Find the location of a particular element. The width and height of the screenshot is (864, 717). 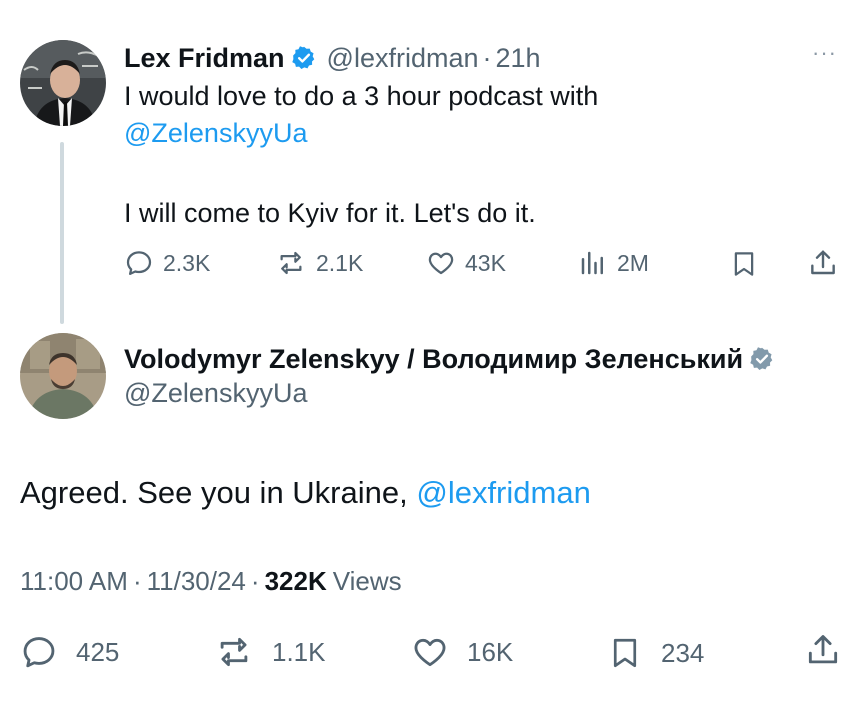

repost-count: 2.1K is located at coordinates (340, 262).